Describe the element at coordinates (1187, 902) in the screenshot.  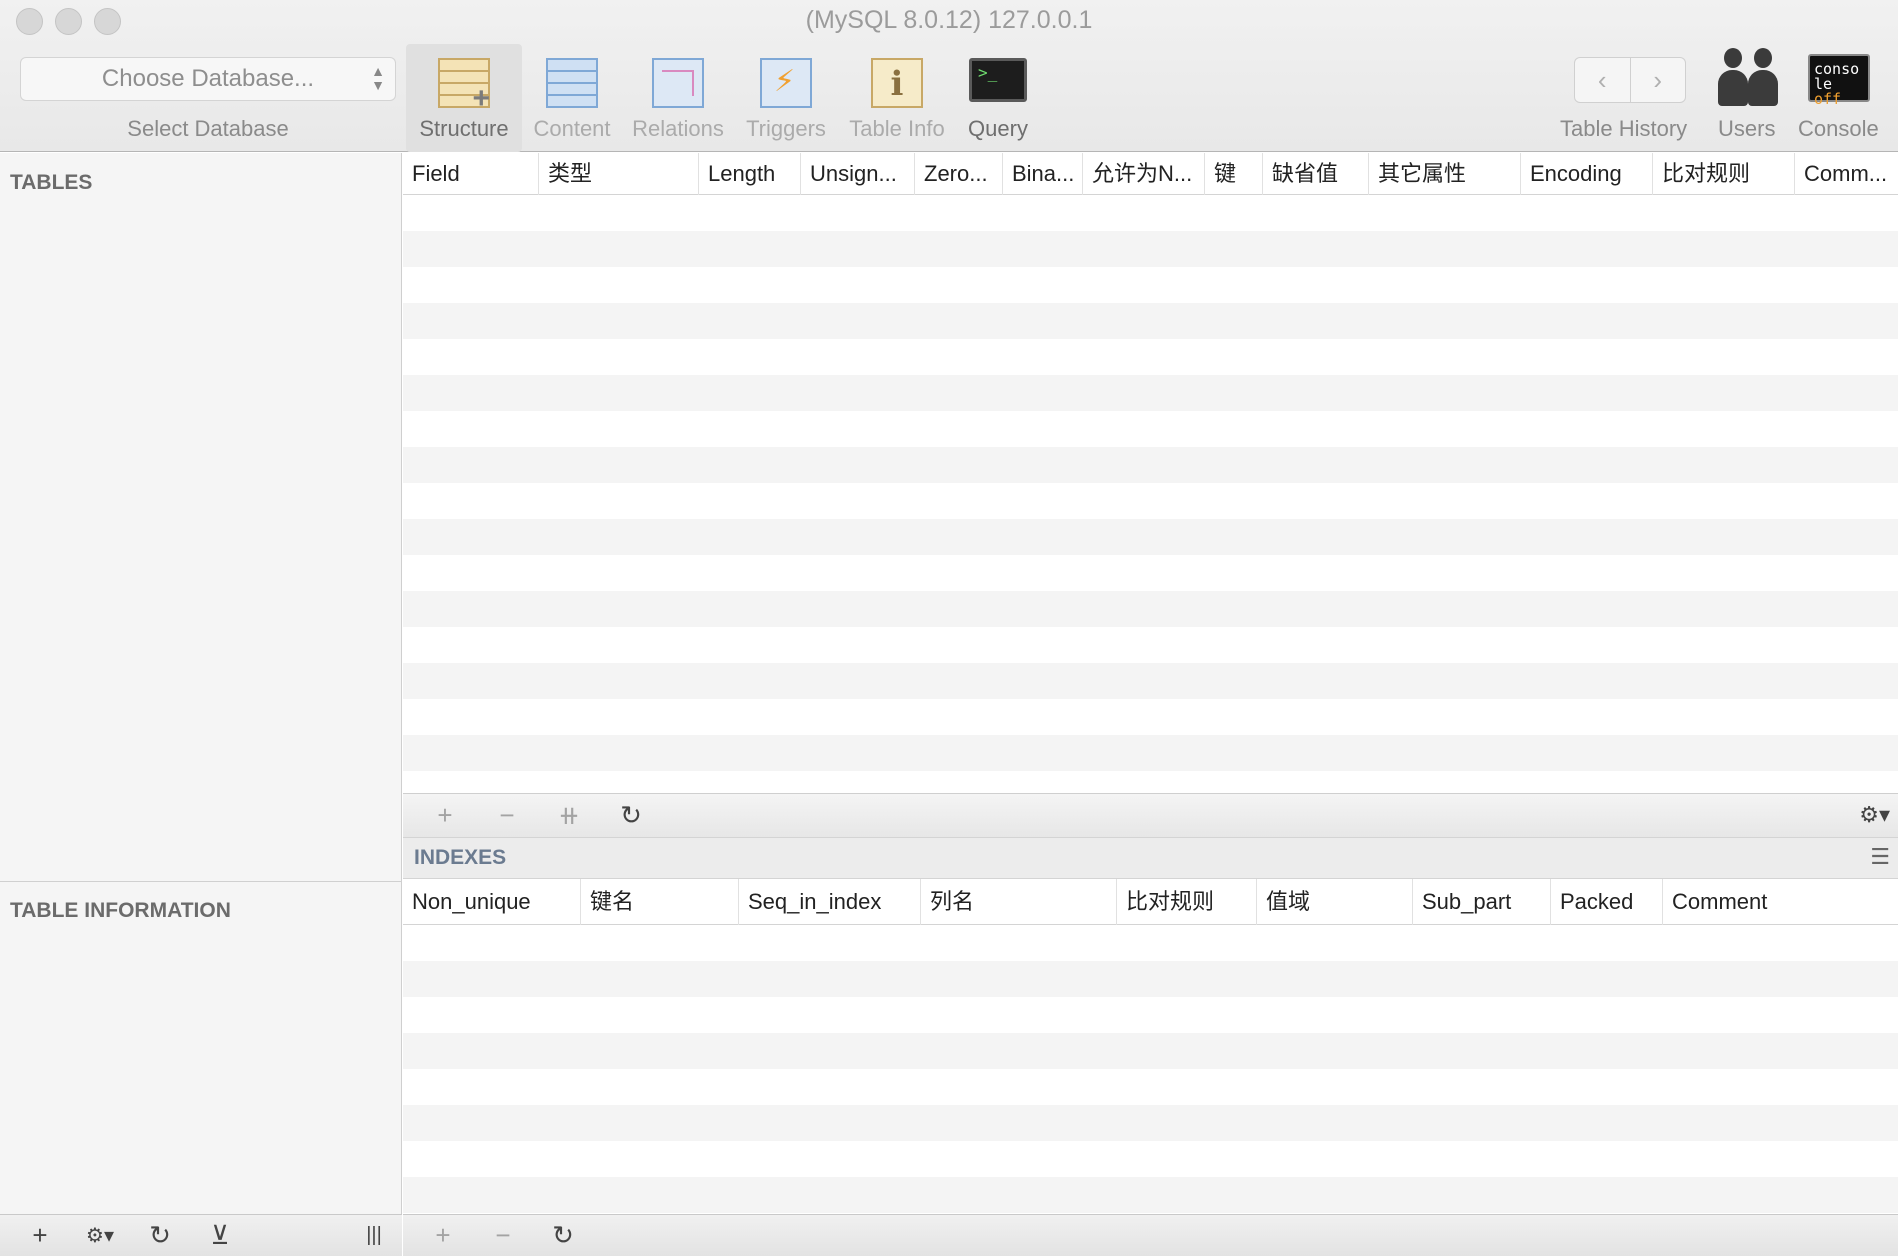
I see `index-column-header: 比对规则` at that location.